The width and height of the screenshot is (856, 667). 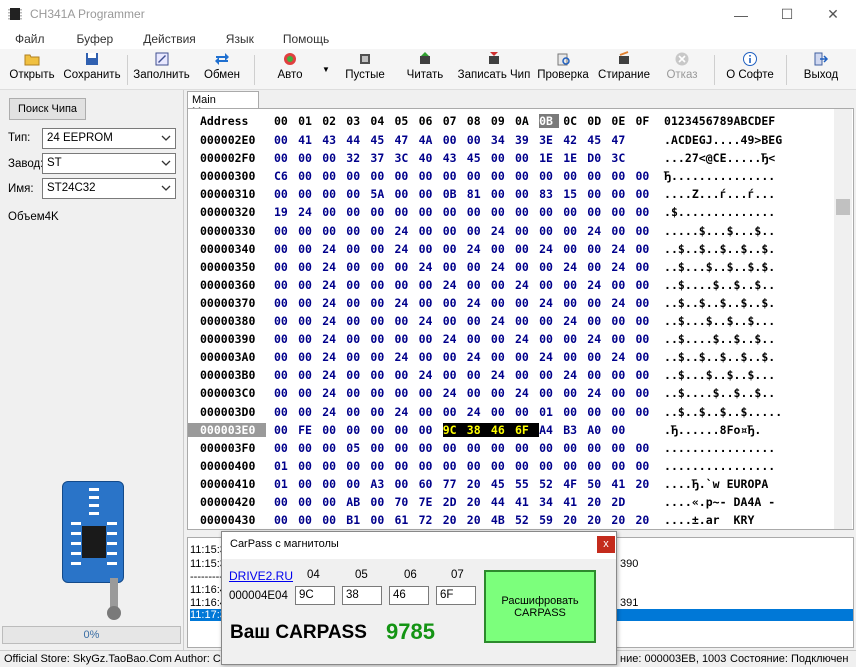 I want to click on hex-byte: 42, so click(x=573, y=140).